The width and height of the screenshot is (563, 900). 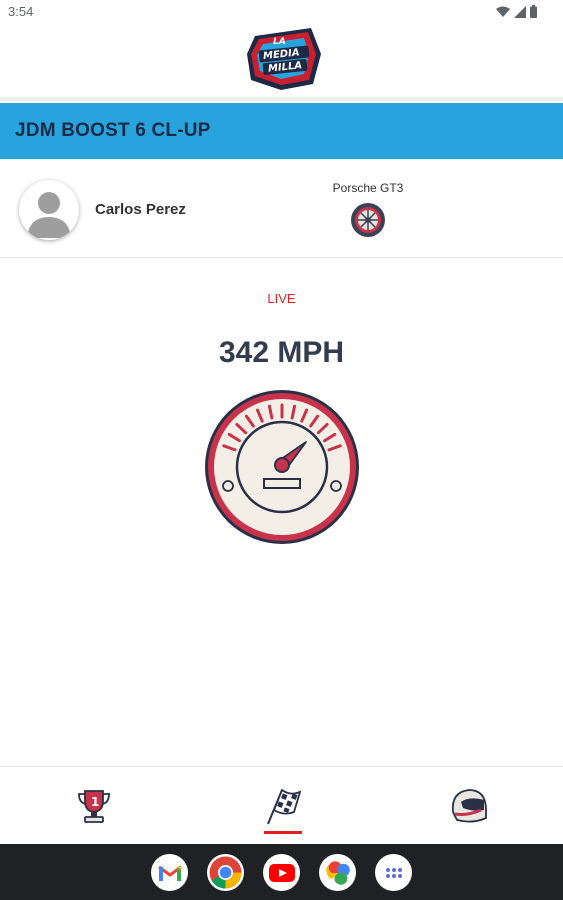 I want to click on photos-icon, so click(x=337, y=872).